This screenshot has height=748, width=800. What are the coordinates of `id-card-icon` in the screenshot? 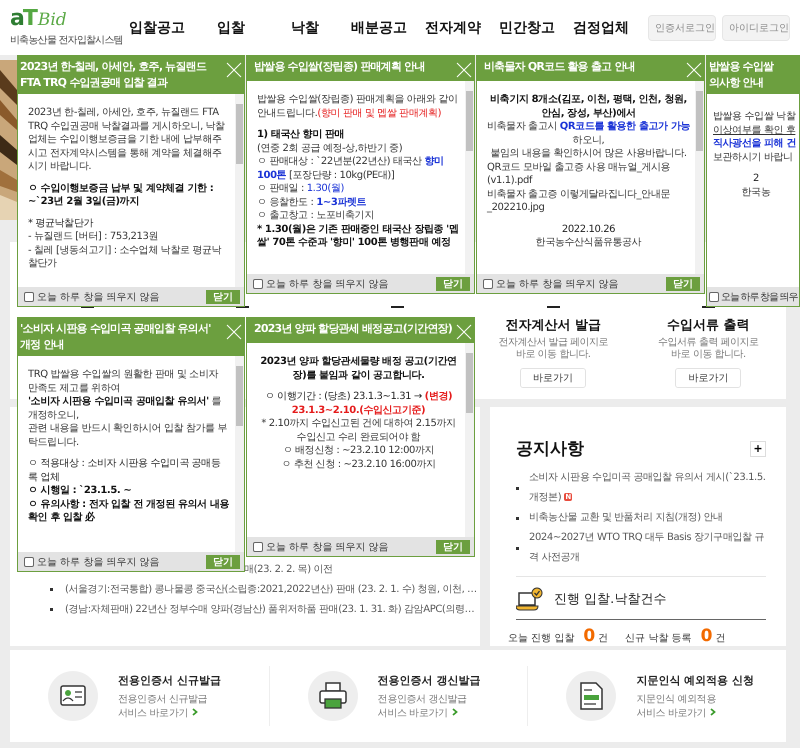 It's located at (73, 696).